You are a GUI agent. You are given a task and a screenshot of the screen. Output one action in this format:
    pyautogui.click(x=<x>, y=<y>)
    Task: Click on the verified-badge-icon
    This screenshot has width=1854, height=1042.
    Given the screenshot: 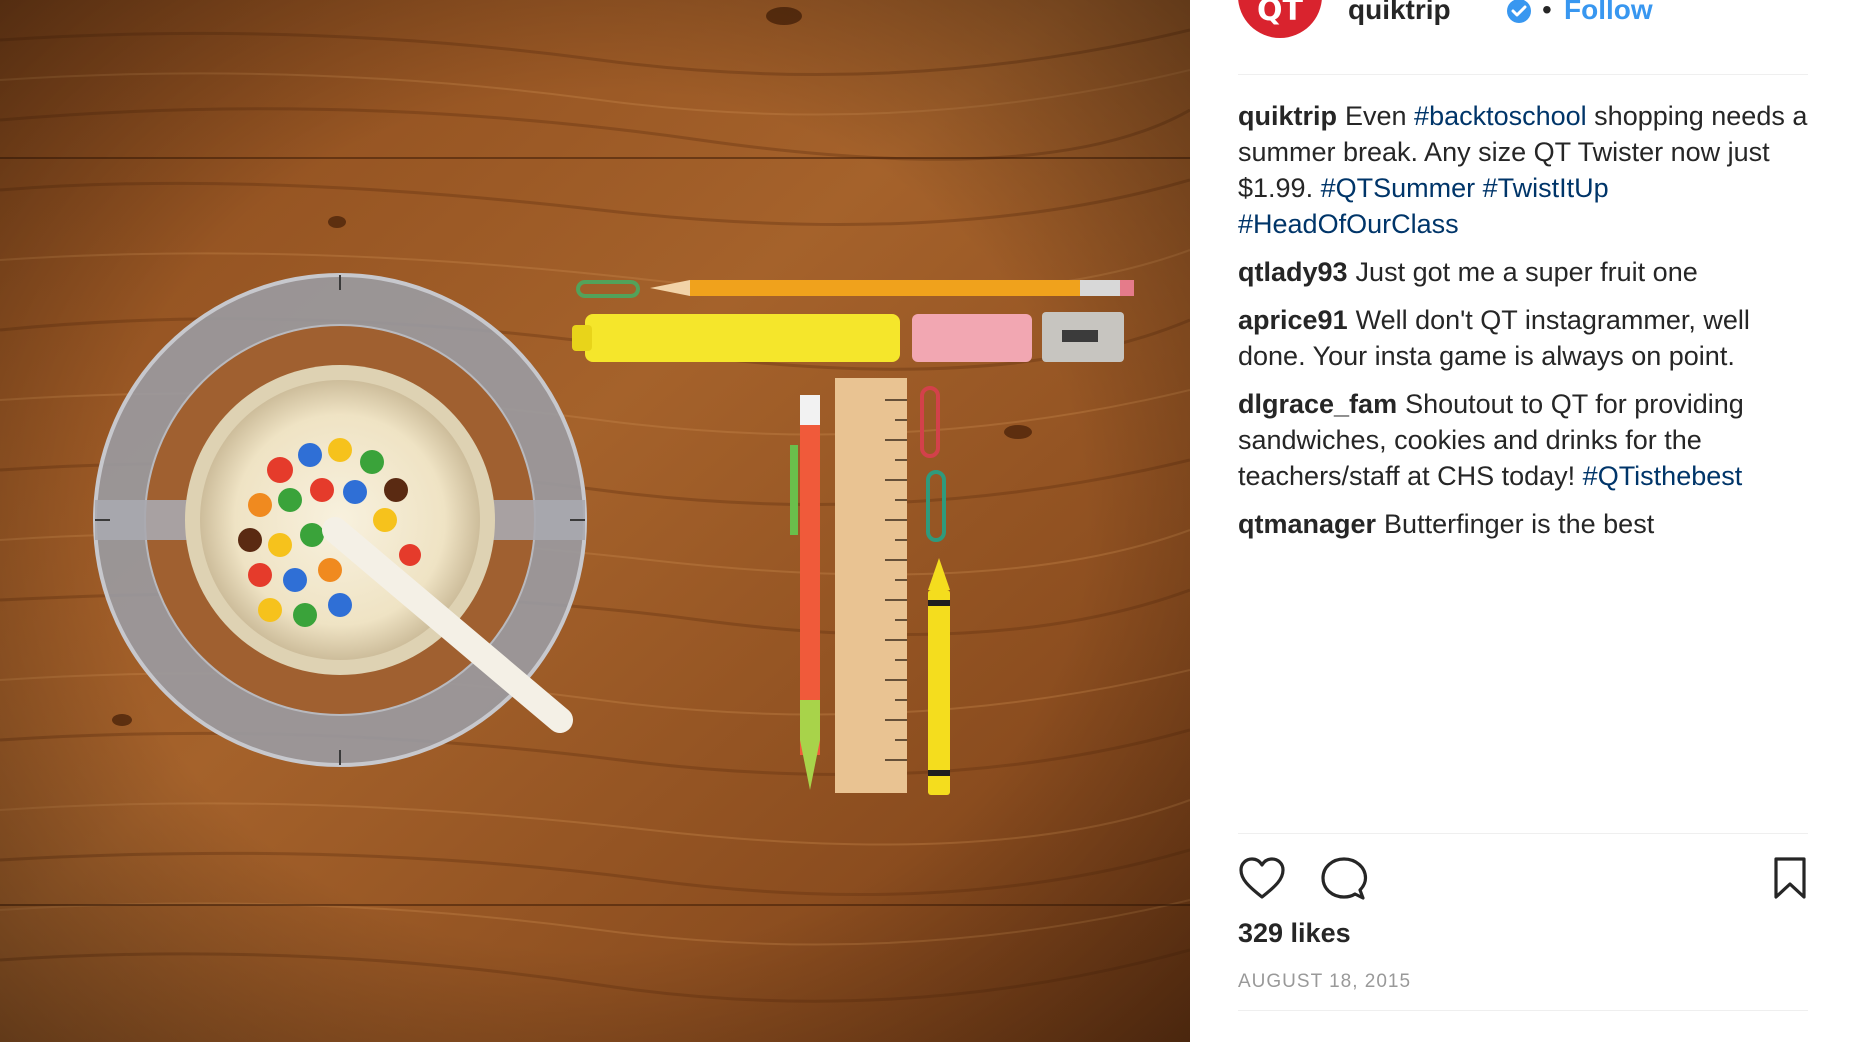 What is the action you would take?
    pyautogui.click(x=1519, y=11)
    